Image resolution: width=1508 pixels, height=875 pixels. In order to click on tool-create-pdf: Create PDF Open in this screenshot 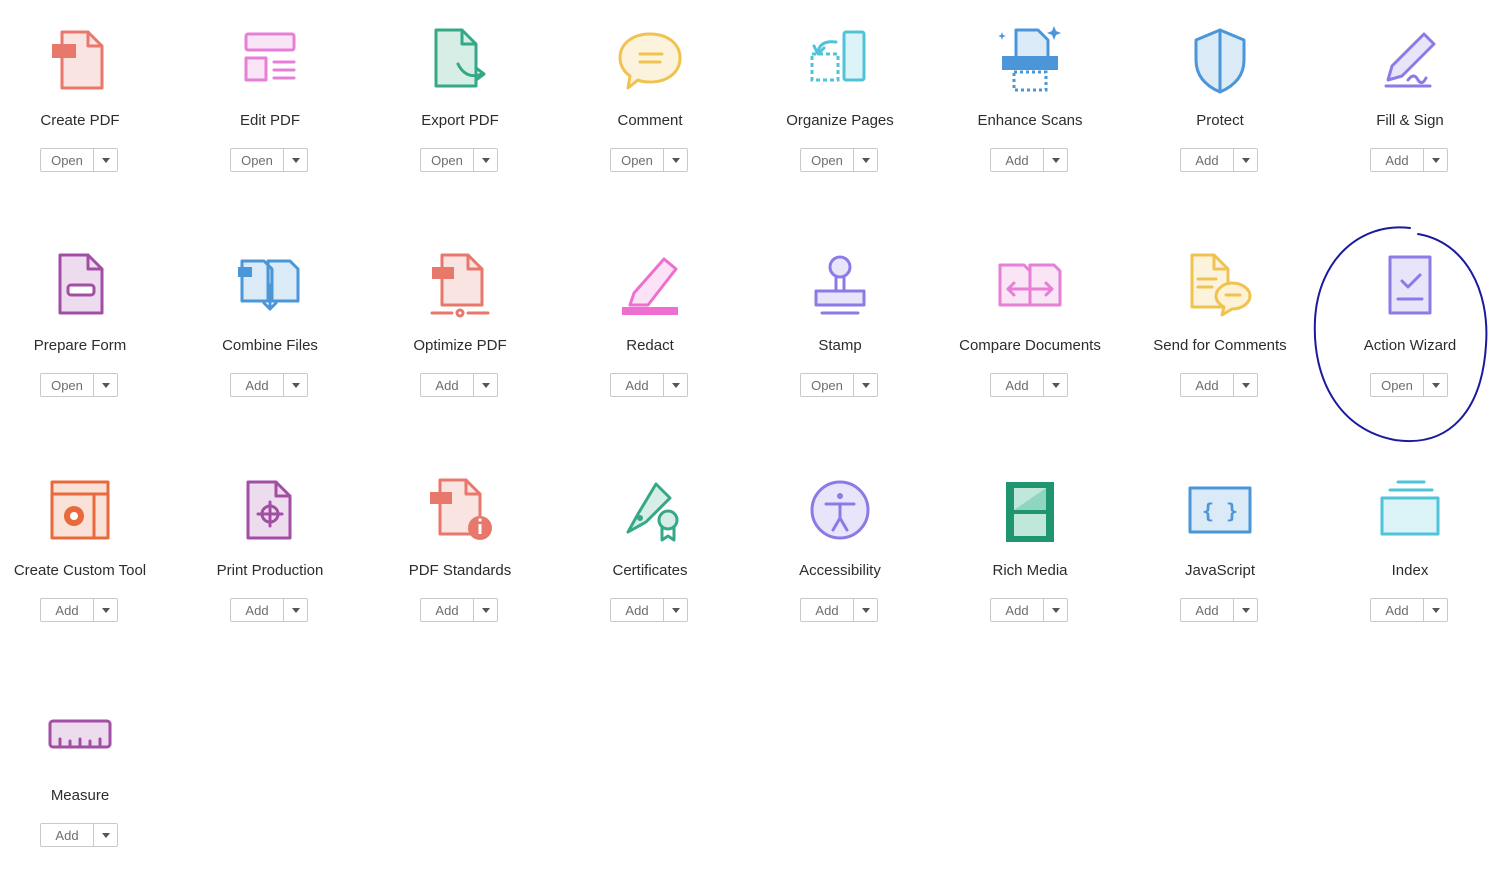, I will do `click(87, 100)`.